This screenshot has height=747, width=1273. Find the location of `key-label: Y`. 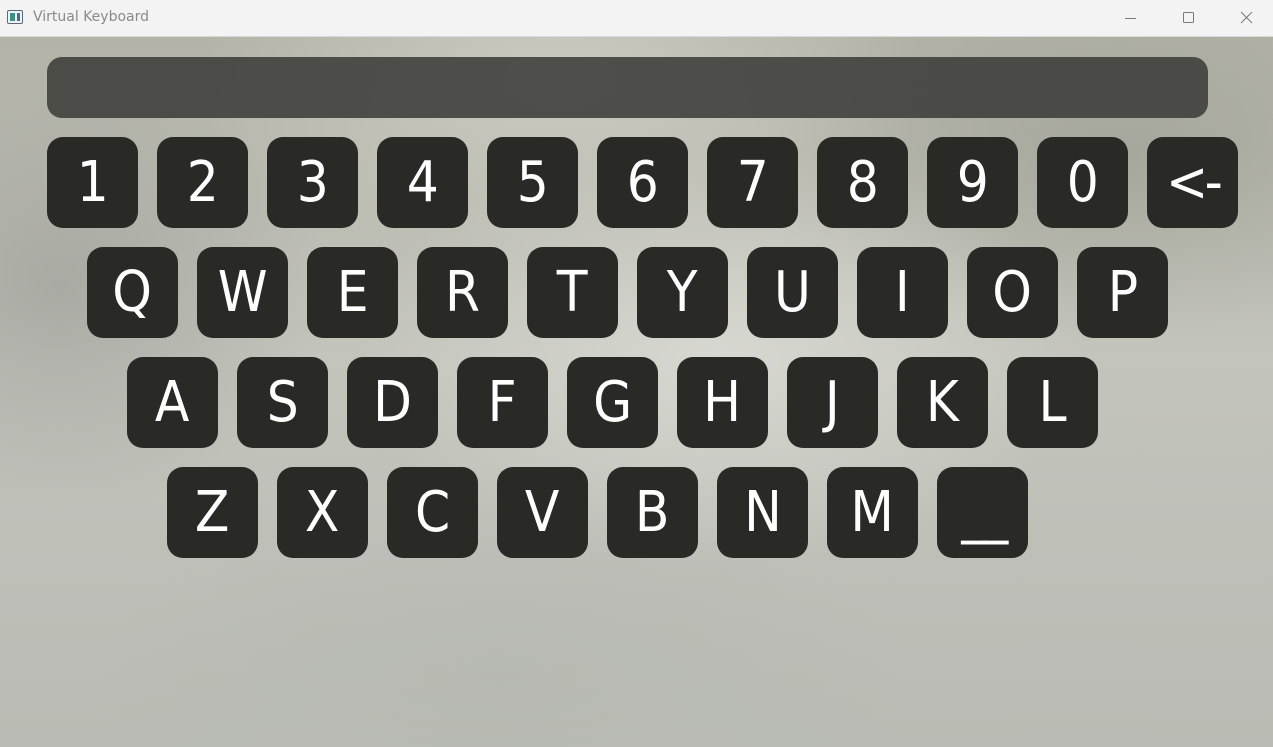

key-label: Y is located at coordinates (682, 292).